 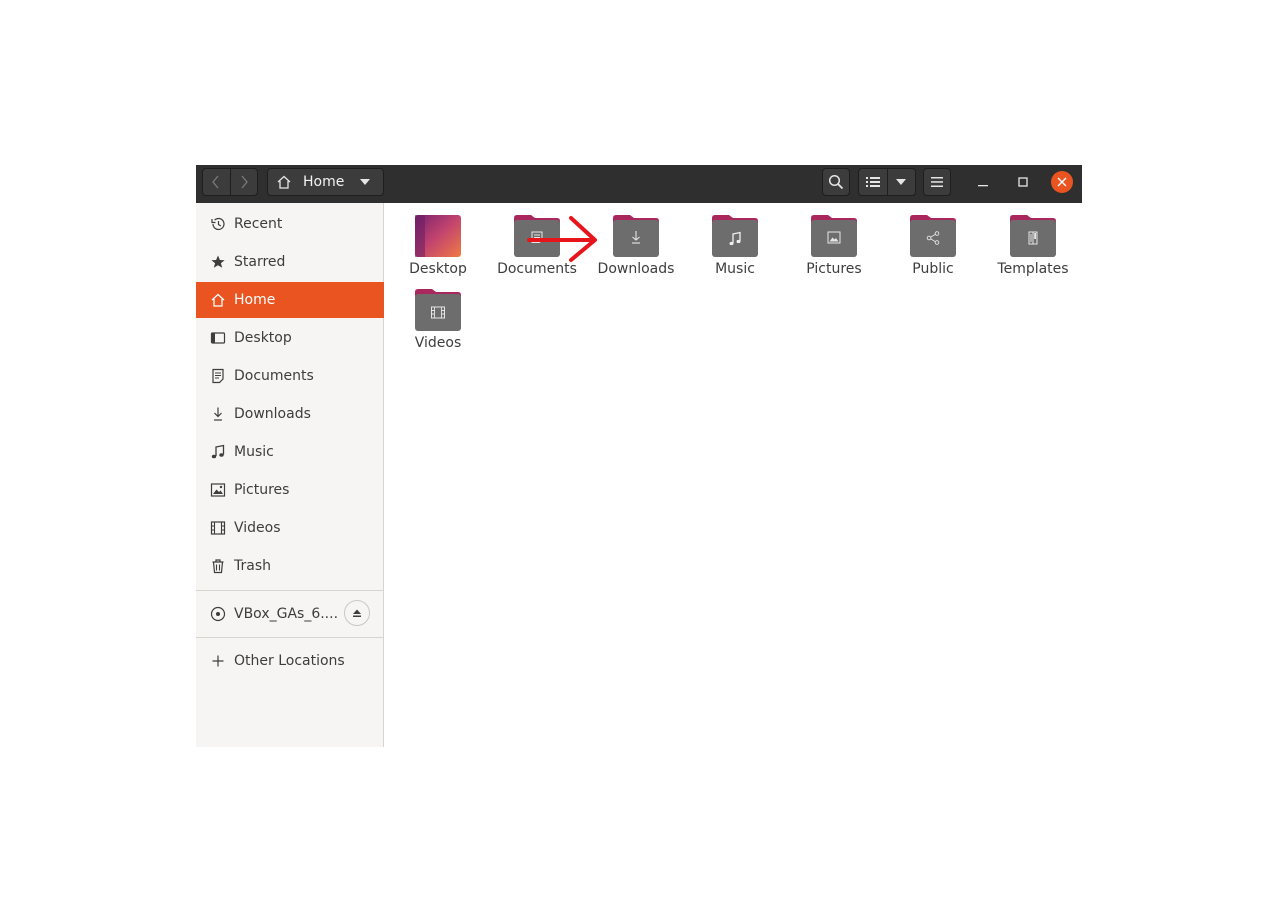 I want to click on list-view-icon, so click(x=872, y=182).